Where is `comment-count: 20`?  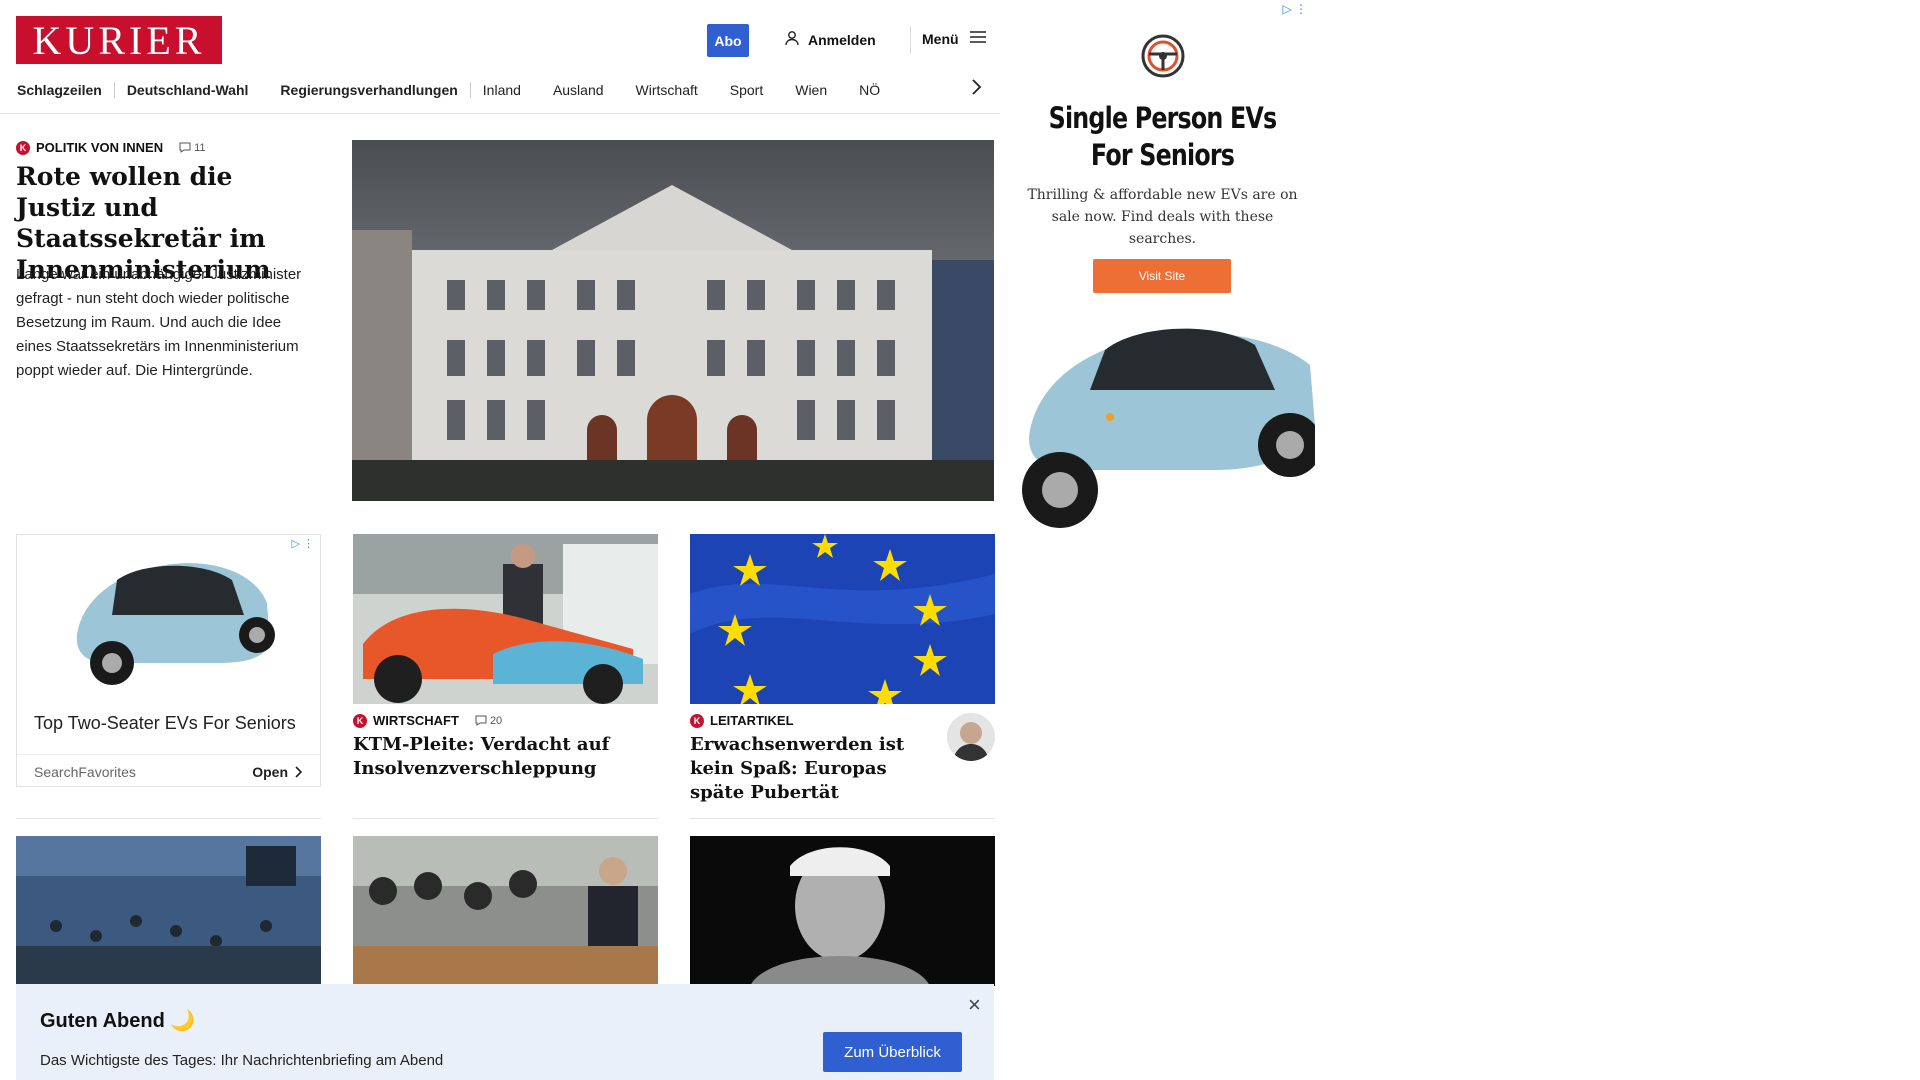
comment-count: 20 is located at coordinates (488, 721).